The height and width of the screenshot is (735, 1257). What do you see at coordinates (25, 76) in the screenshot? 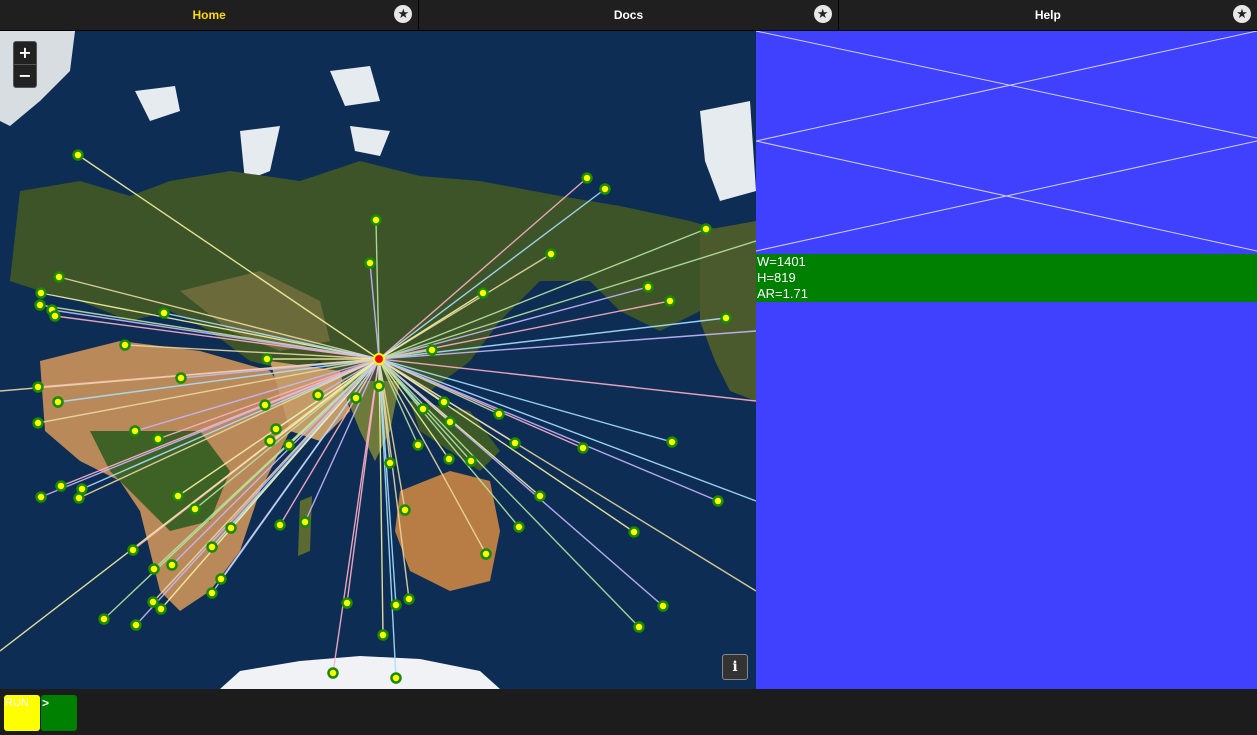
I see `zoom-out-button: −` at bounding box center [25, 76].